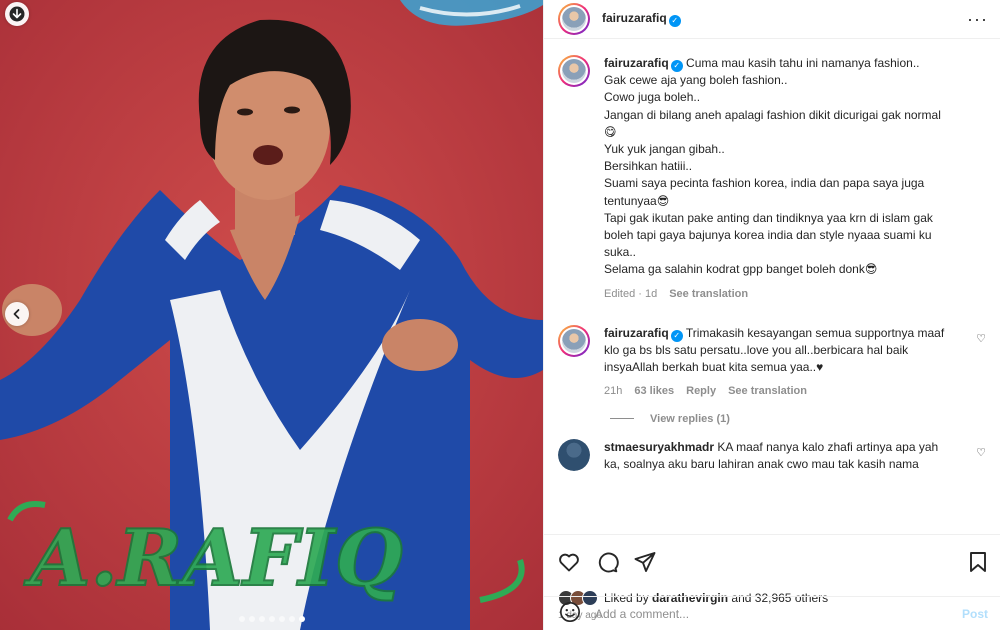 The width and height of the screenshot is (1000, 630). What do you see at coordinates (652, 97) in the screenshot?
I see `caption-line: Cowo juga boleh..` at bounding box center [652, 97].